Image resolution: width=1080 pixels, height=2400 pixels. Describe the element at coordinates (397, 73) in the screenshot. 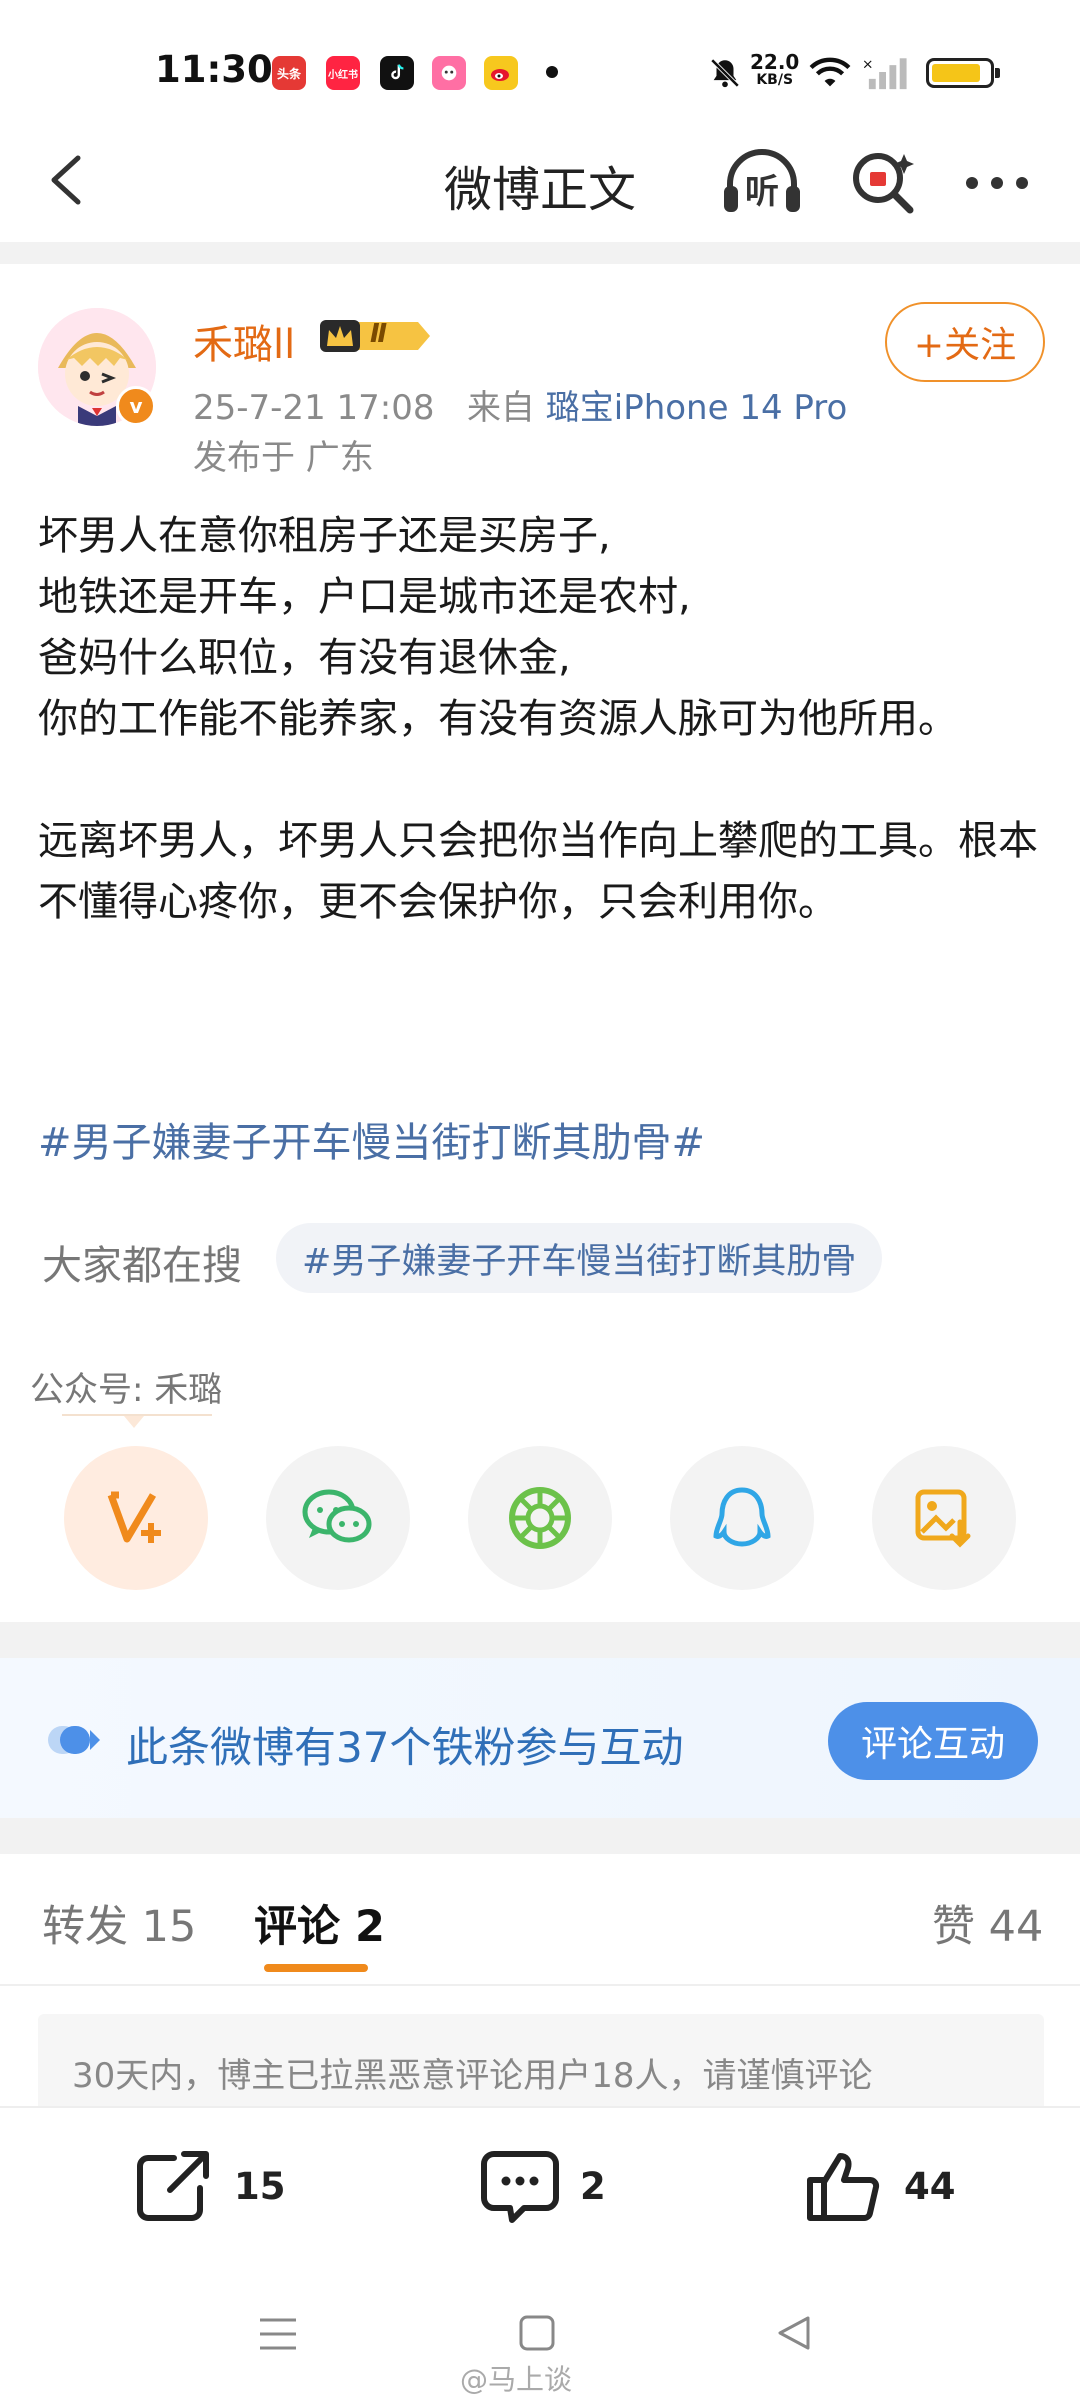

I see `tiktok-app-icon` at that location.